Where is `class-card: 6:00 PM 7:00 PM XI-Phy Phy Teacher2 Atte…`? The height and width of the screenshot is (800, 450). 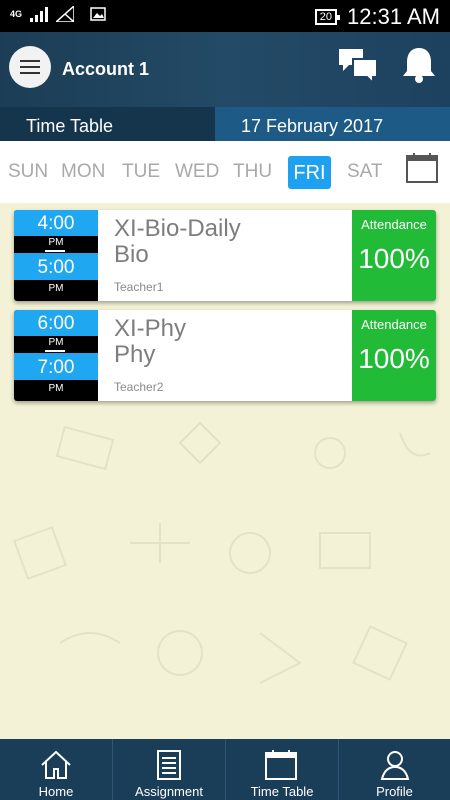
class-card: 6:00 PM 7:00 PM XI-Phy Phy Teacher2 Atte… is located at coordinates (225, 355).